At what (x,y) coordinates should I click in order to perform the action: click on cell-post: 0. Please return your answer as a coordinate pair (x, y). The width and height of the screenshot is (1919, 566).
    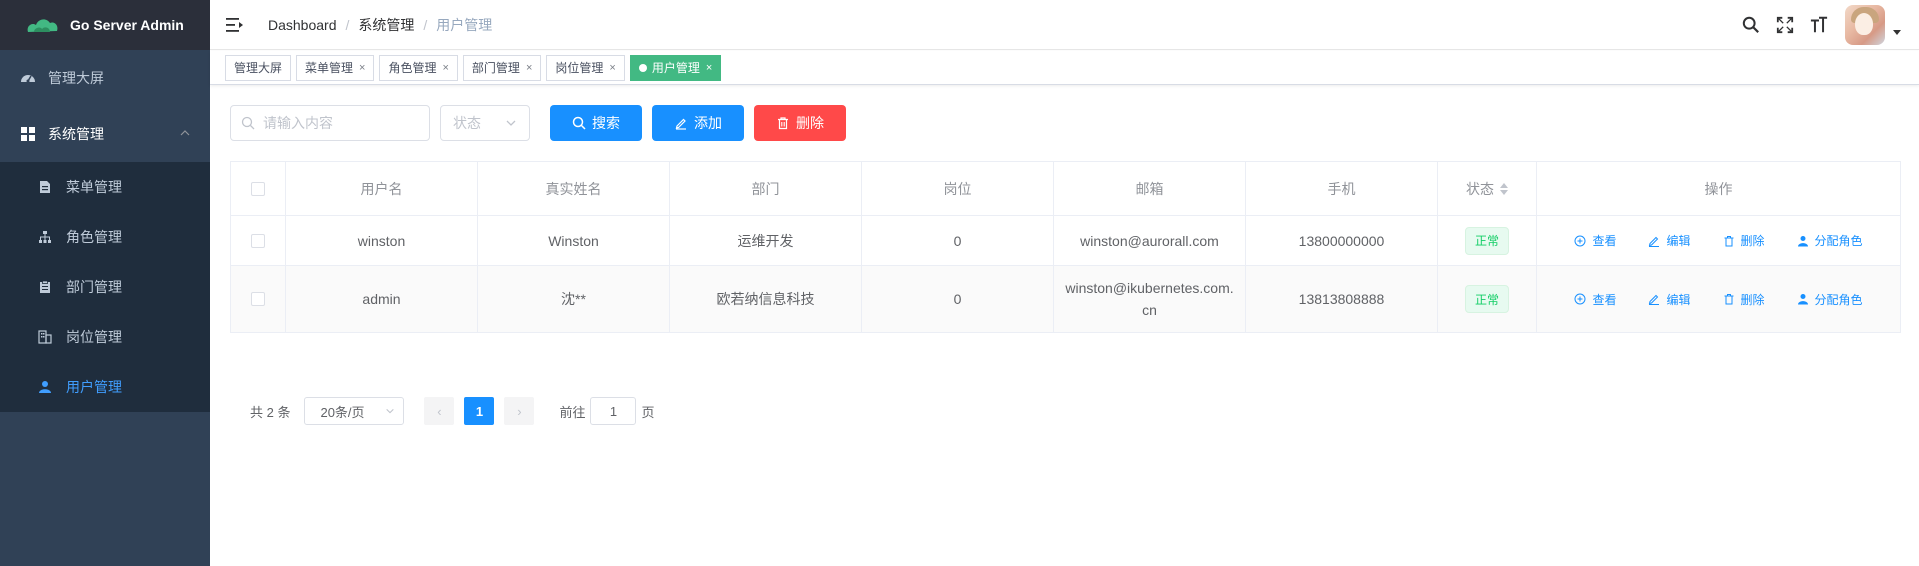
    Looking at the image, I should click on (958, 299).